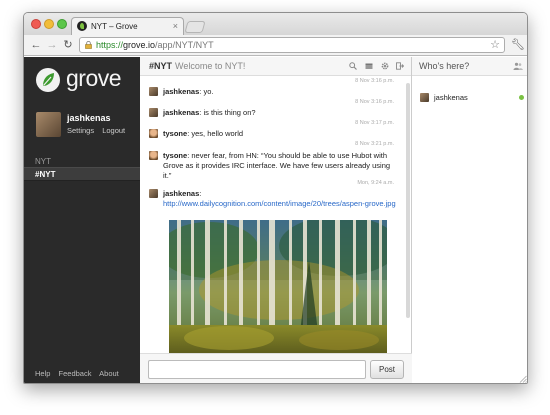 The image size is (550, 415). I want to click on whos-here-header: Who's here?, so click(469, 66).